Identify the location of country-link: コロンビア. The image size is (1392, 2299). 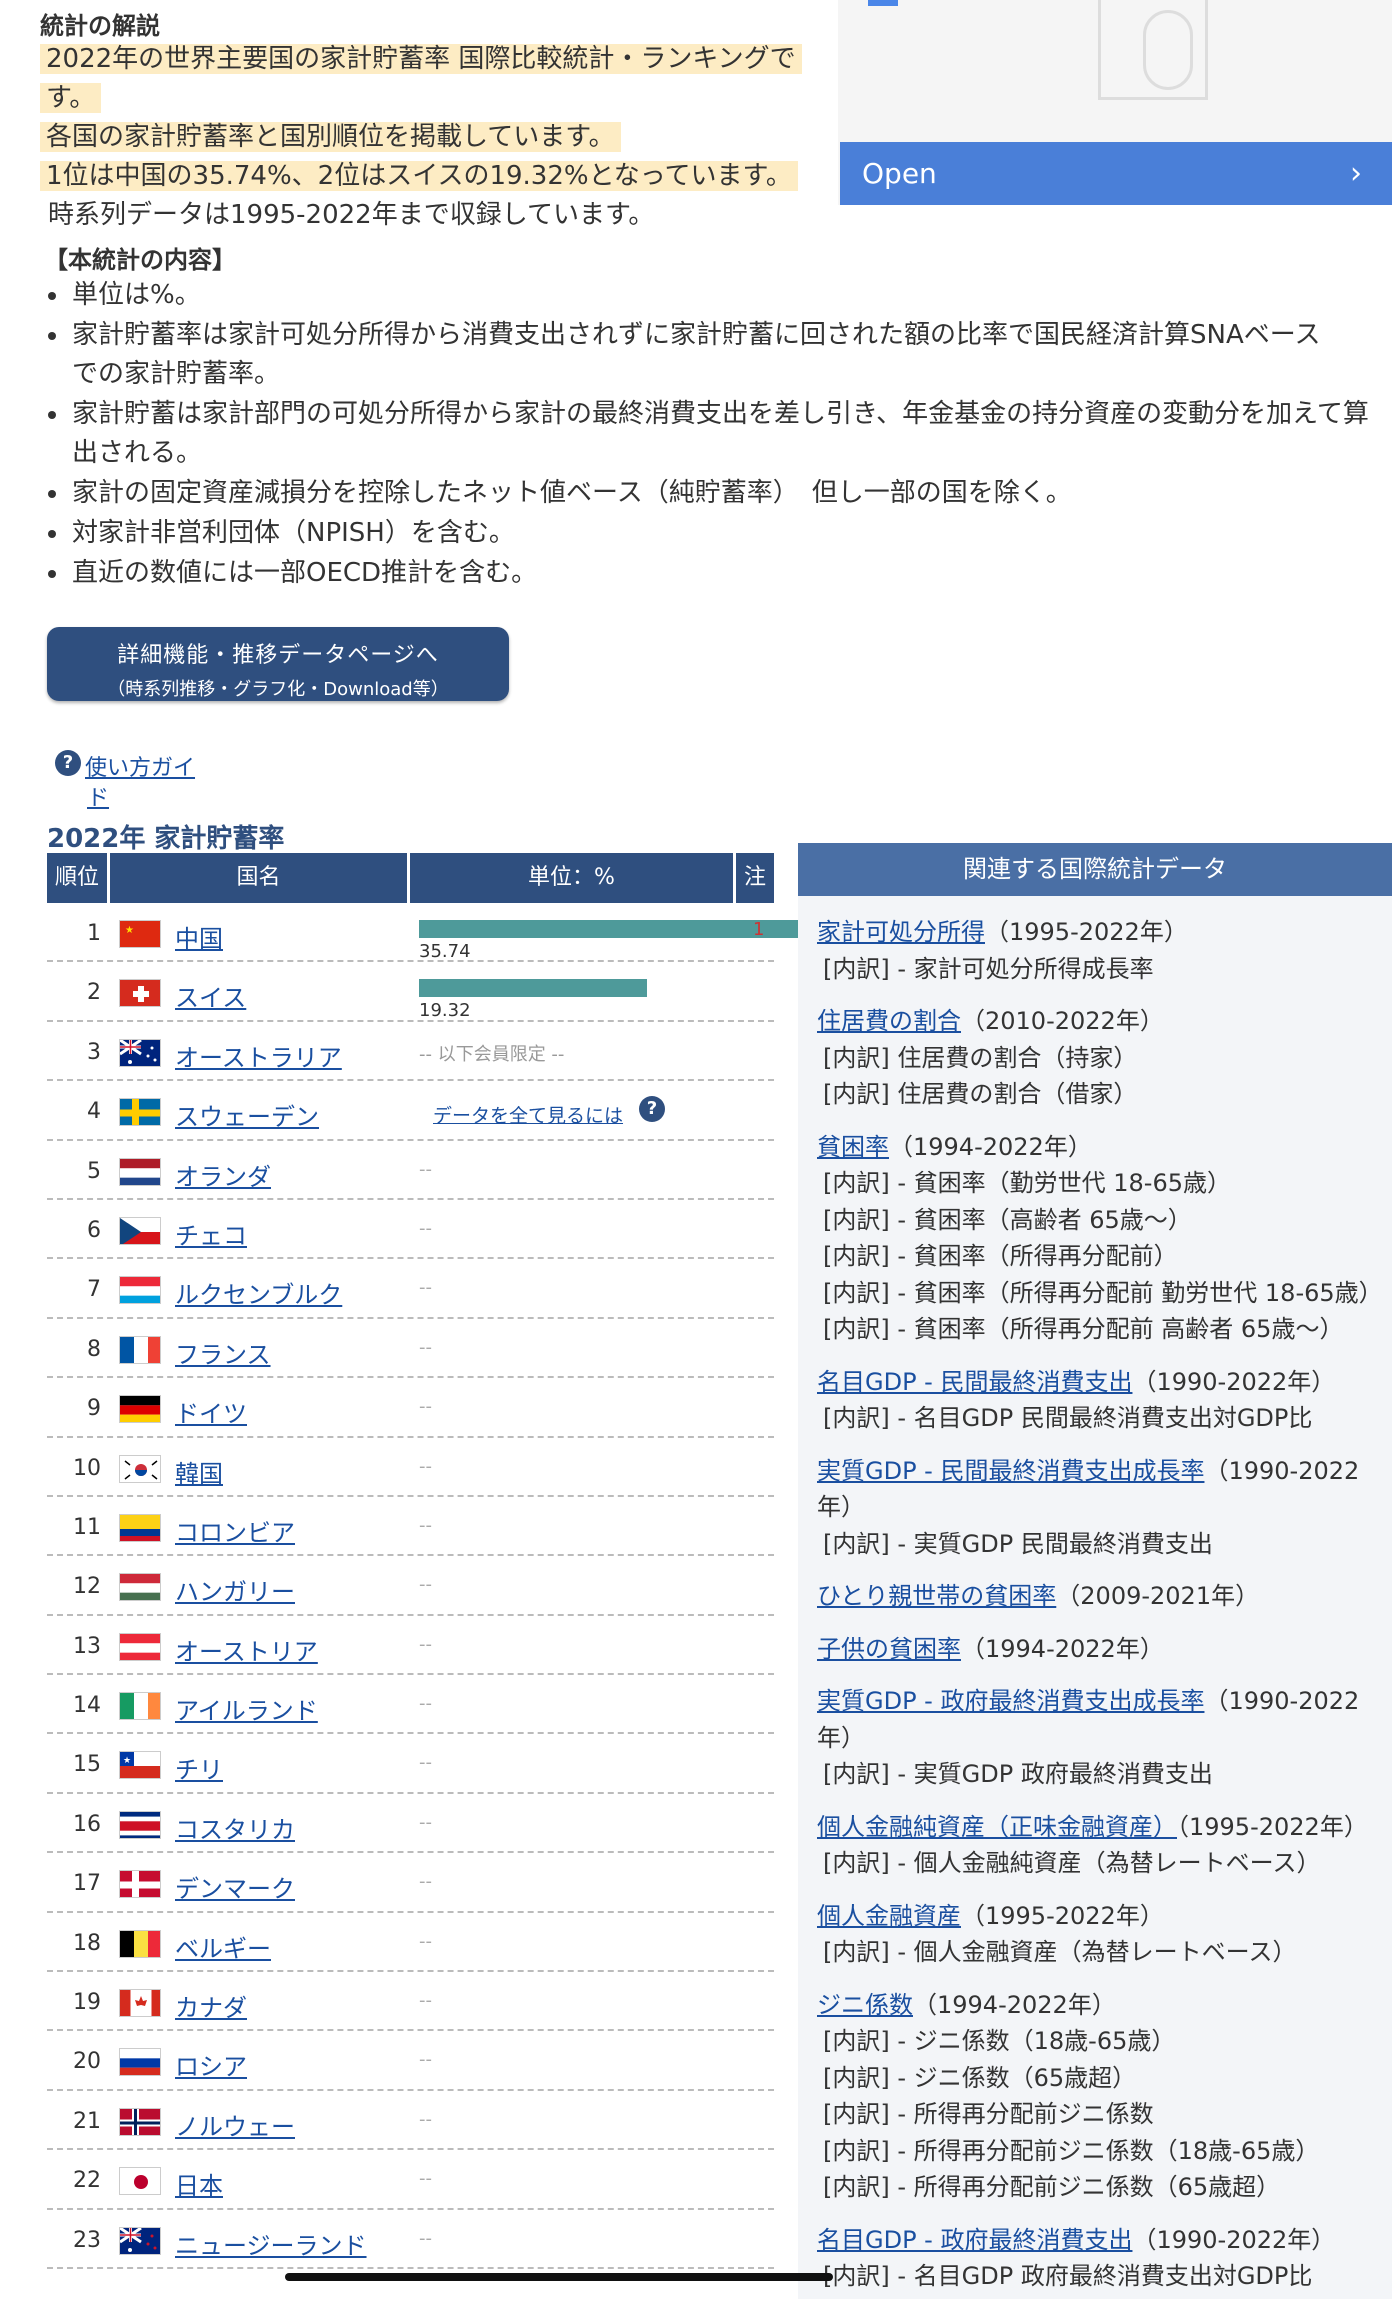
(235, 1530).